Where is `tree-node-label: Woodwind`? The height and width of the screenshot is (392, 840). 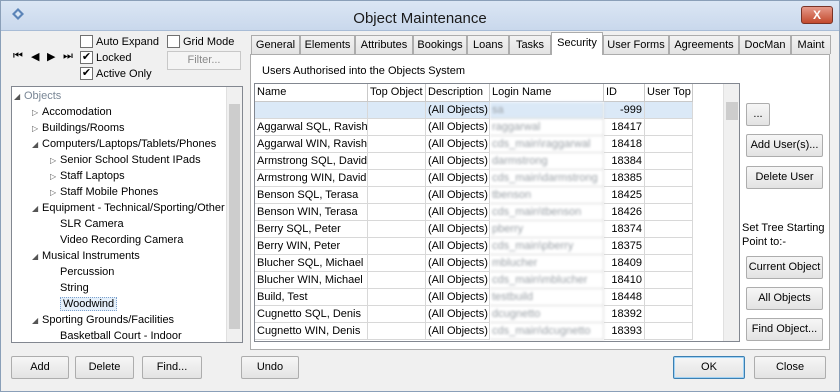 tree-node-label: Woodwind is located at coordinates (89, 304).